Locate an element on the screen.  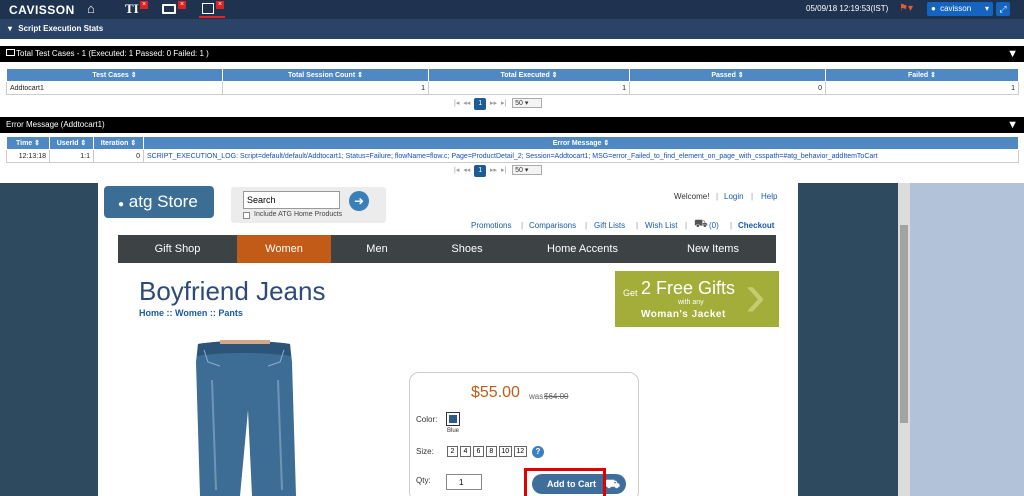
column-header-session-count: Total Session Count ⇕ is located at coordinates (325, 75).